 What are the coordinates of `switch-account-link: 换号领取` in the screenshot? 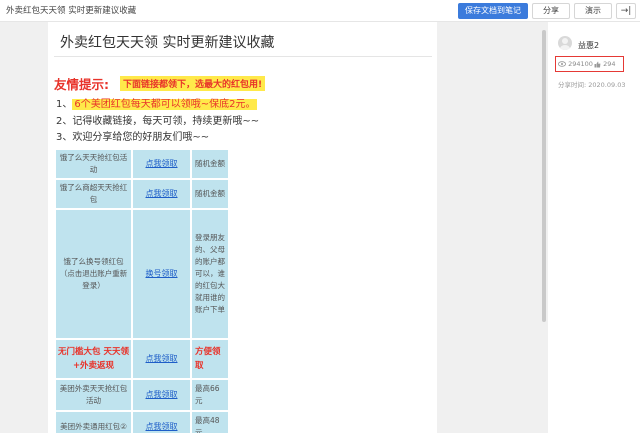 It's located at (162, 274).